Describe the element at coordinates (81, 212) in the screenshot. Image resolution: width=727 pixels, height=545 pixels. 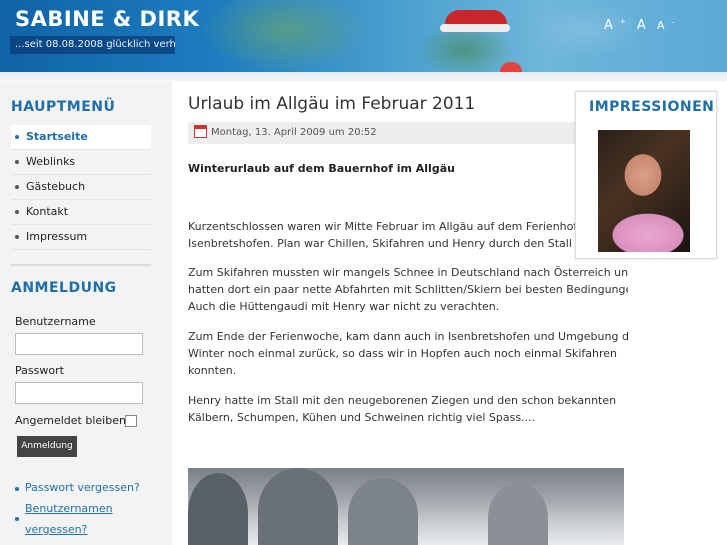
I see `menu-item-kontakt: Kontakt` at that location.